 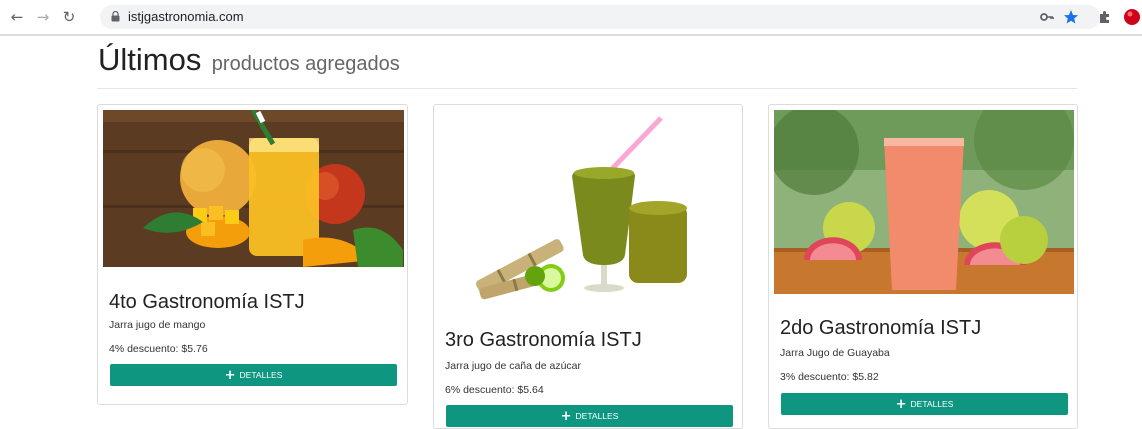 I want to click on product-image-mango, so click(x=253, y=188).